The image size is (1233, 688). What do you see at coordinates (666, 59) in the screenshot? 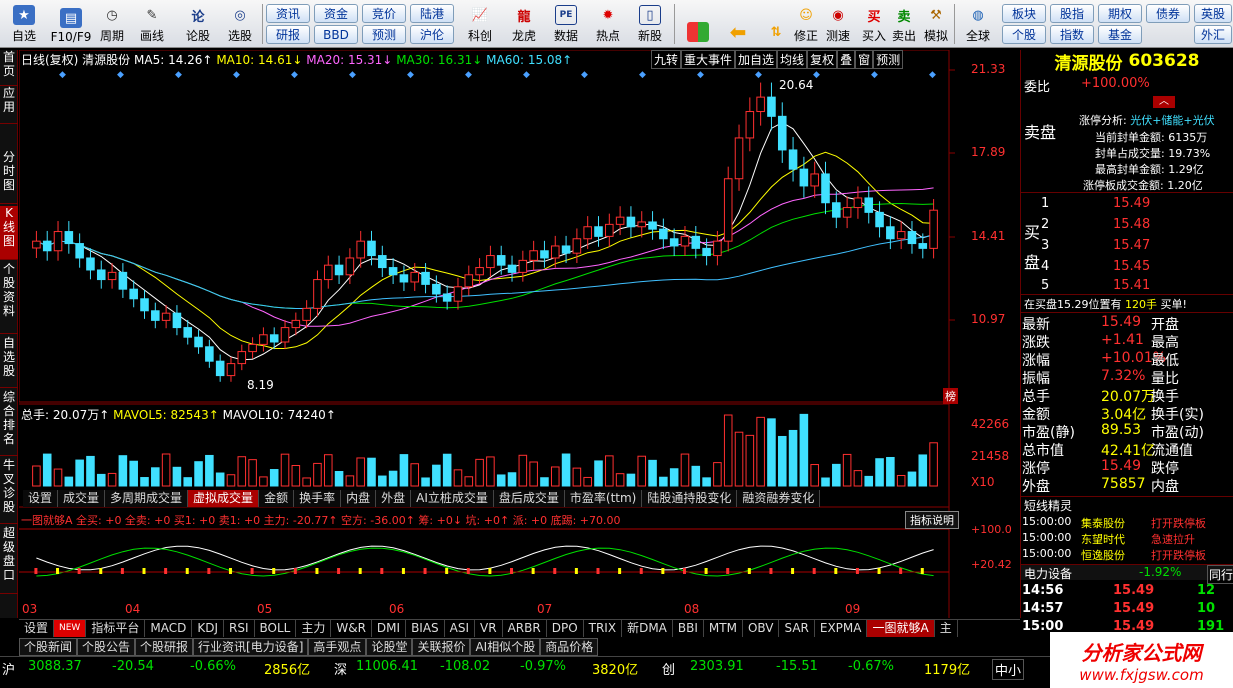
I see `tool-nine-turn: 九转` at bounding box center [666, 59].